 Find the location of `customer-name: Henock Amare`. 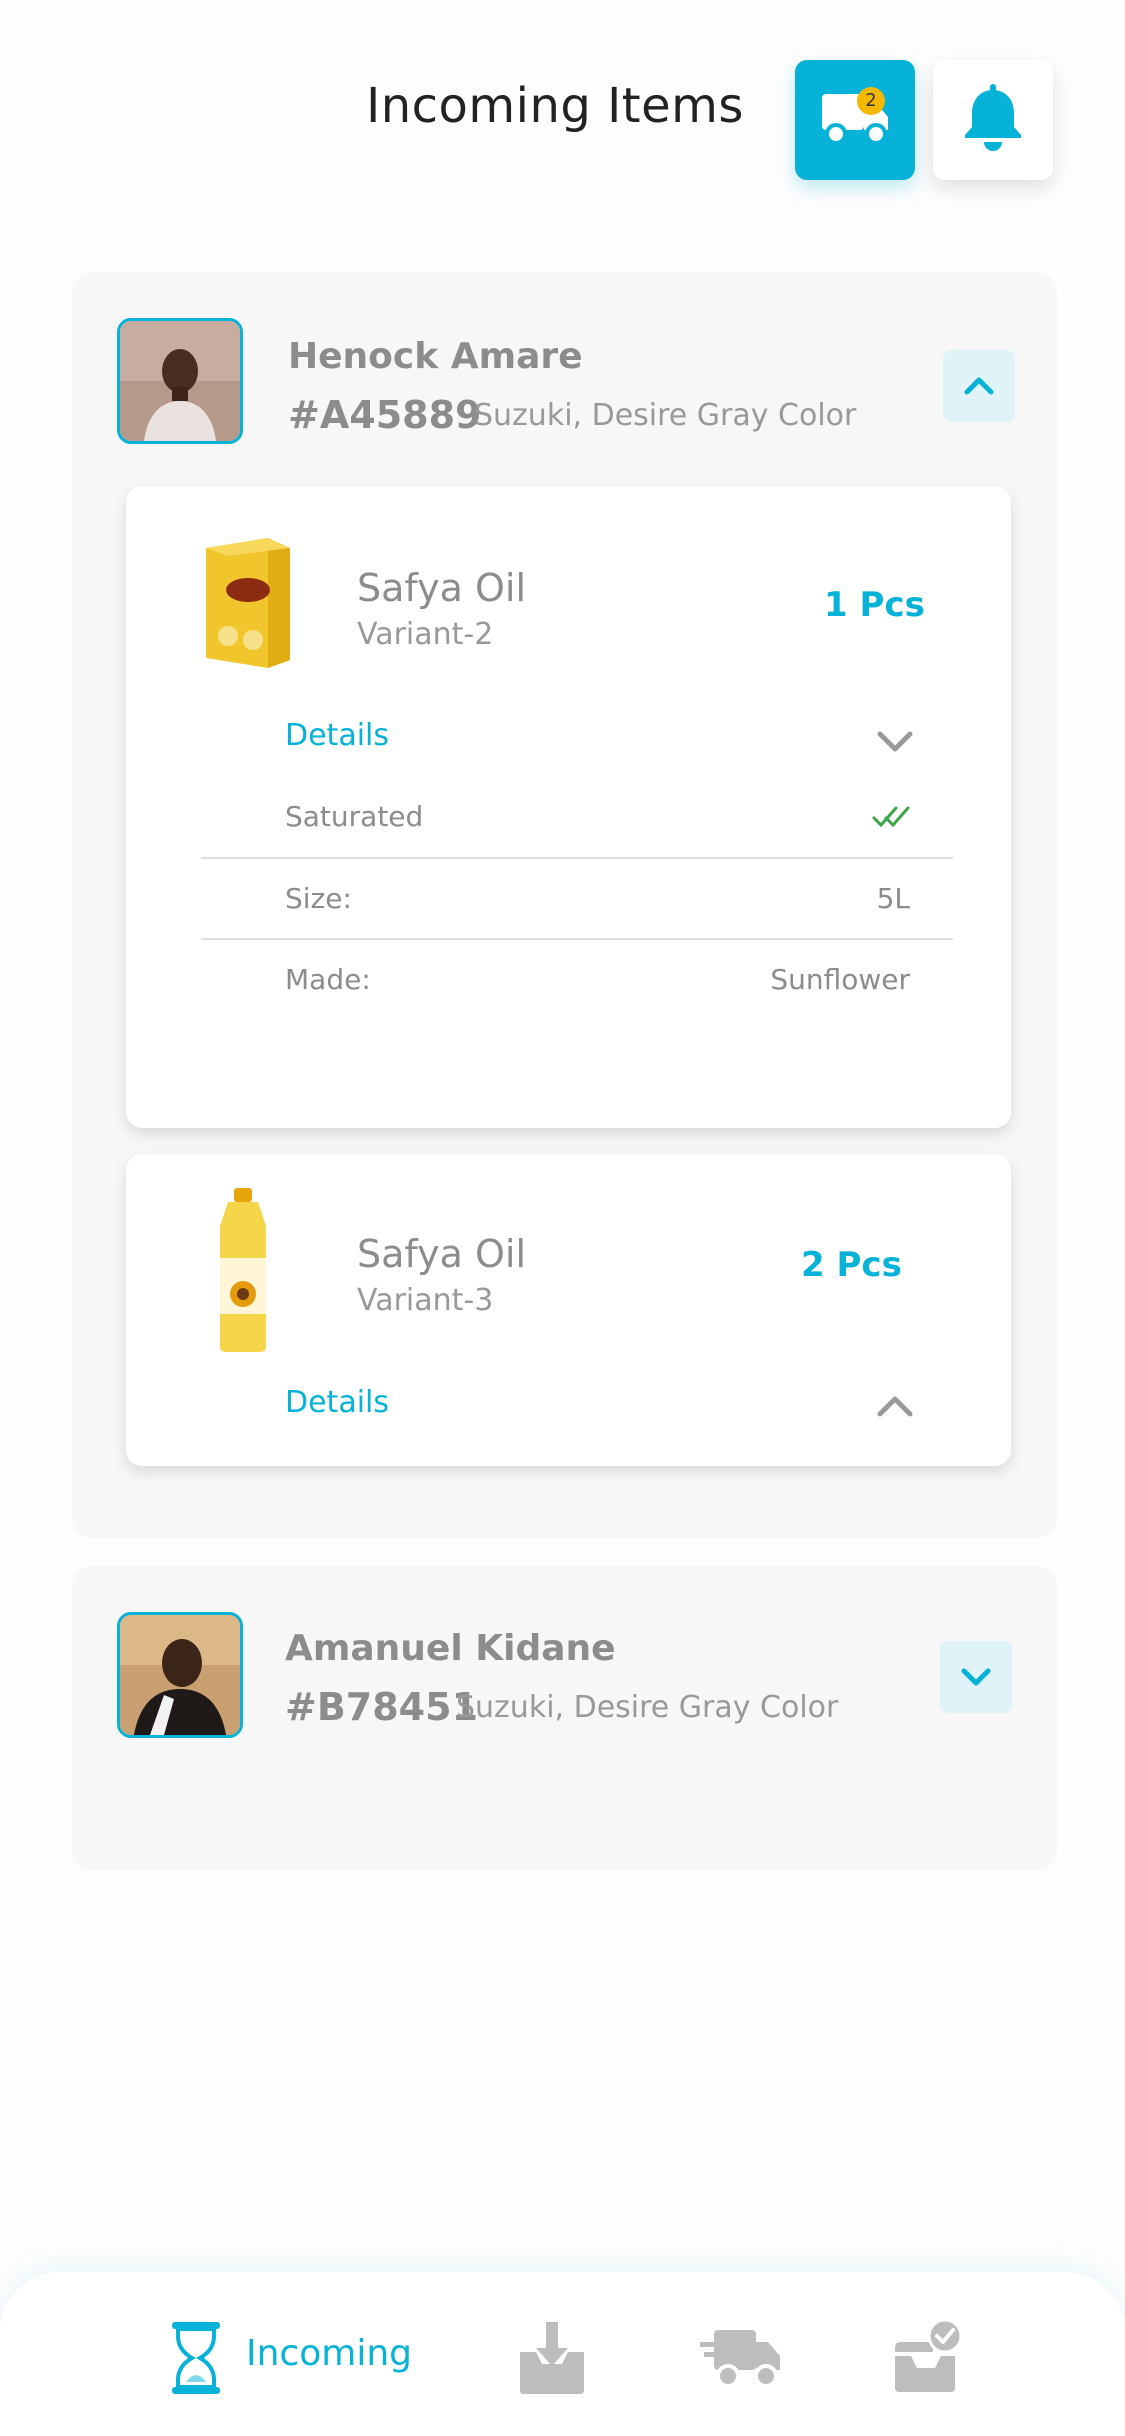

customer-name: Henock Amare is located at coordinates (435, 356).